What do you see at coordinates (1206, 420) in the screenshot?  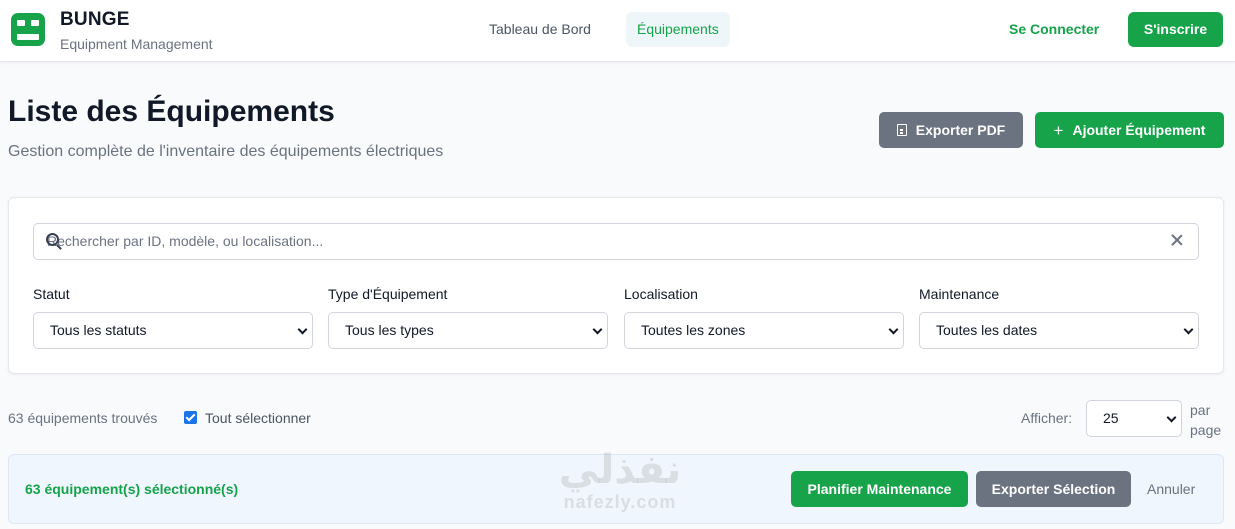 I see `per-page-suffix: par page` at bounding box center [1206, 420].